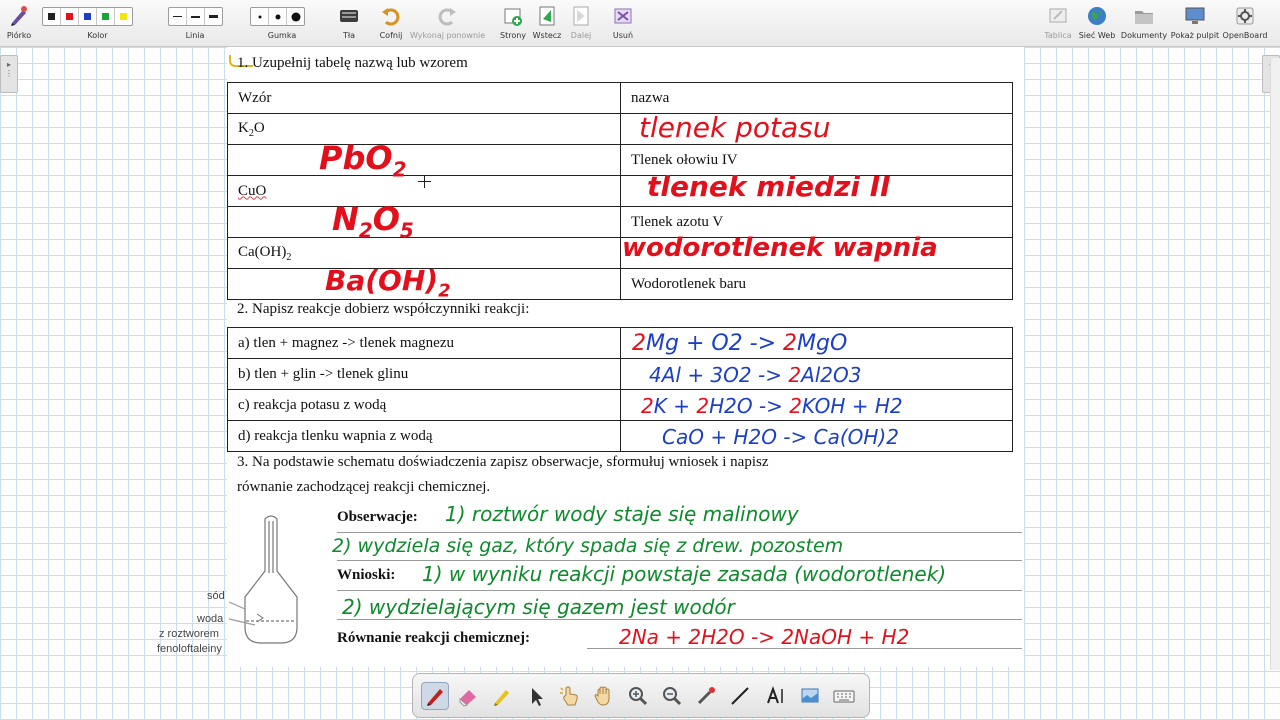  Describe the element at coordinates (776, 696) in the screenshot. I see `text-tool-button` at that location.